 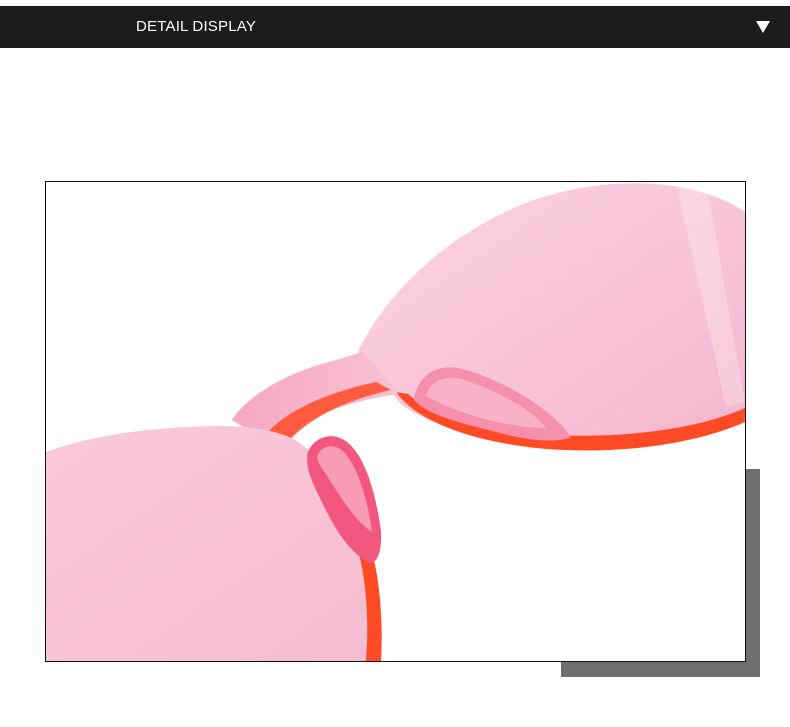 I want to click on triangle-down-icon, so click(x=763, y=27).